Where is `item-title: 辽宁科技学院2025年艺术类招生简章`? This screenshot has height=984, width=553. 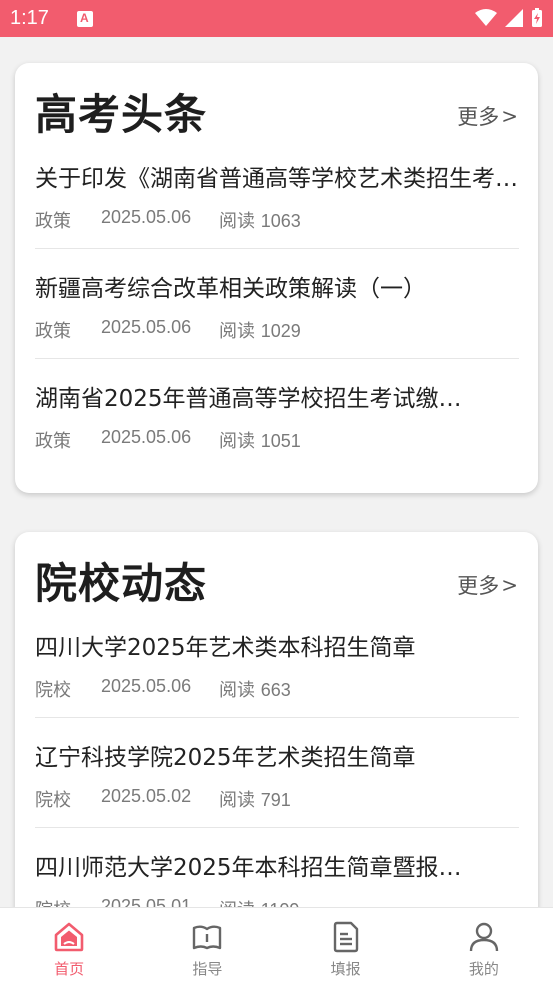
item-title: 辽宁科技学院2025年艺术类招生简章 is located at coordinates (225, 758).